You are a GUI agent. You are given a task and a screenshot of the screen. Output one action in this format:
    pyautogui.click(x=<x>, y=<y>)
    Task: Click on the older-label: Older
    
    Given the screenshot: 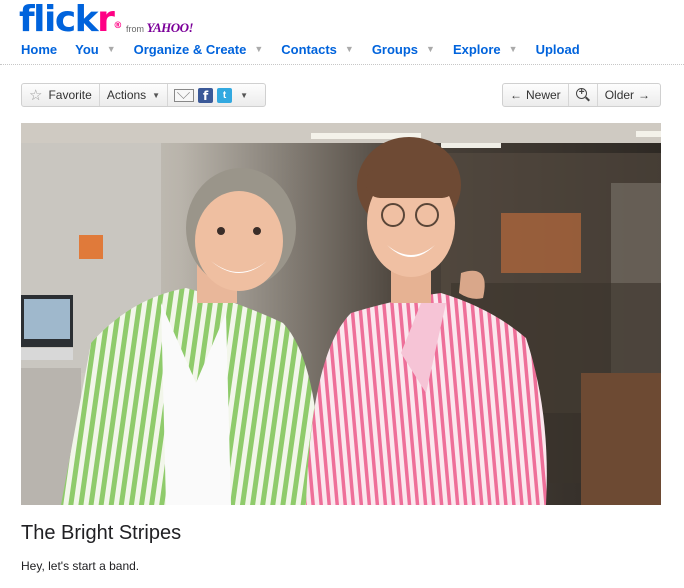 What is the action you would take?
    pyautogui.click(x=619, y=95)
    